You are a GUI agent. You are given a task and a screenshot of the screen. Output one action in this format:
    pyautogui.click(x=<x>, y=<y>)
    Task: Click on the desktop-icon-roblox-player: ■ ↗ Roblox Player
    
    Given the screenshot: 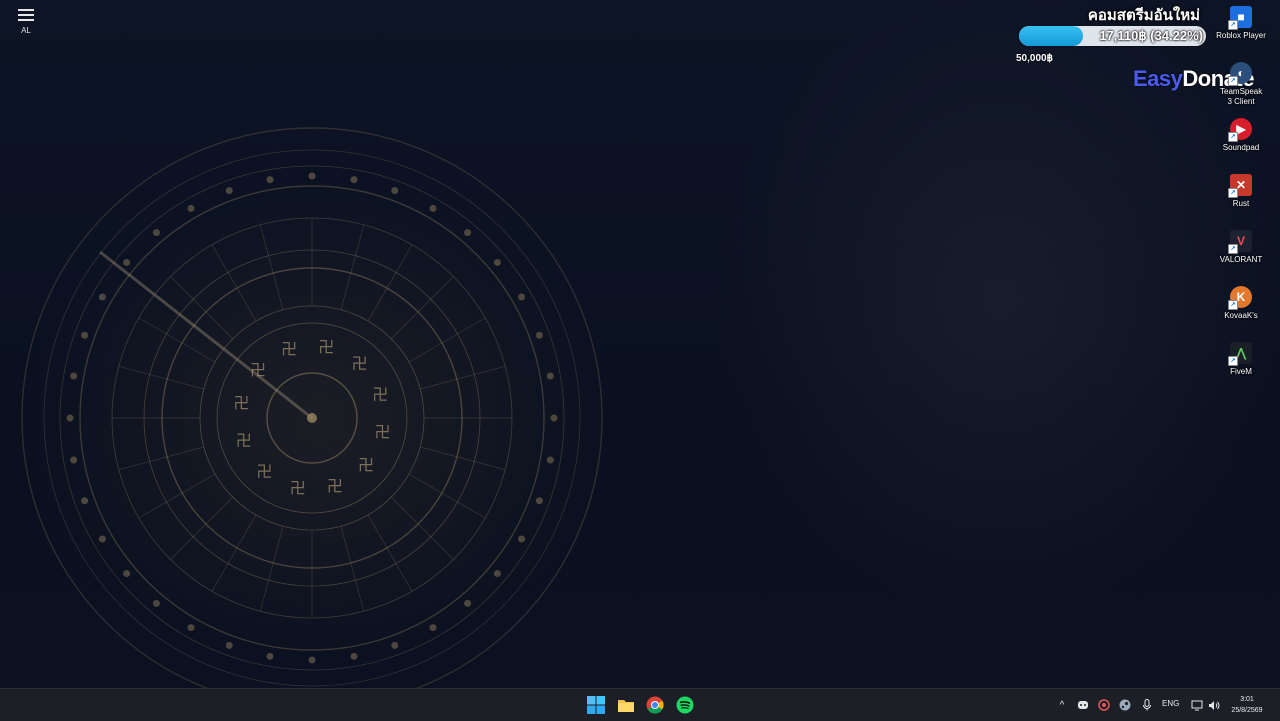 What is the action you would take?
    pyautogui.click(x=1241, y=23)
    